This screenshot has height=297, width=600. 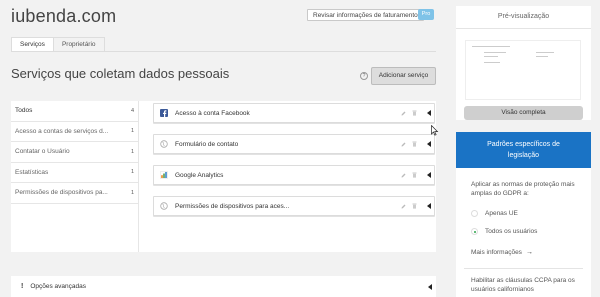 I want to click on preview-title: Pré-visualização, so click(x=523, y=16).